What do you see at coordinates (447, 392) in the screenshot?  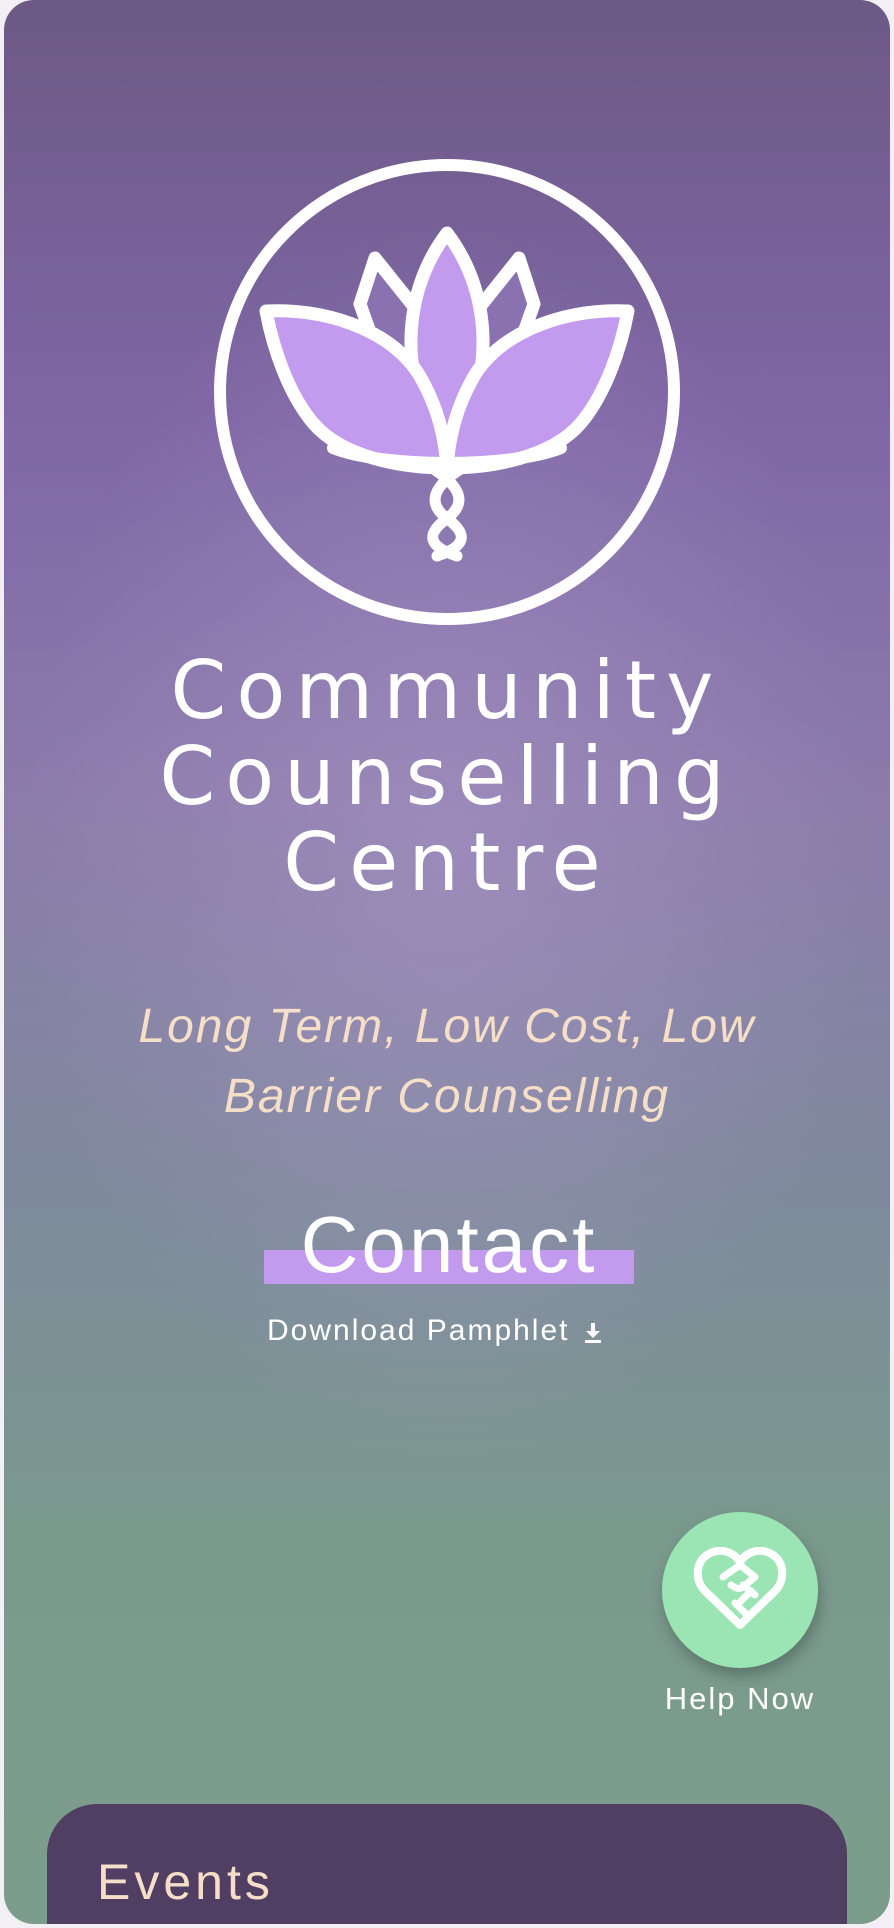 I see `lotus-logo` at bounding box center [447, 392].